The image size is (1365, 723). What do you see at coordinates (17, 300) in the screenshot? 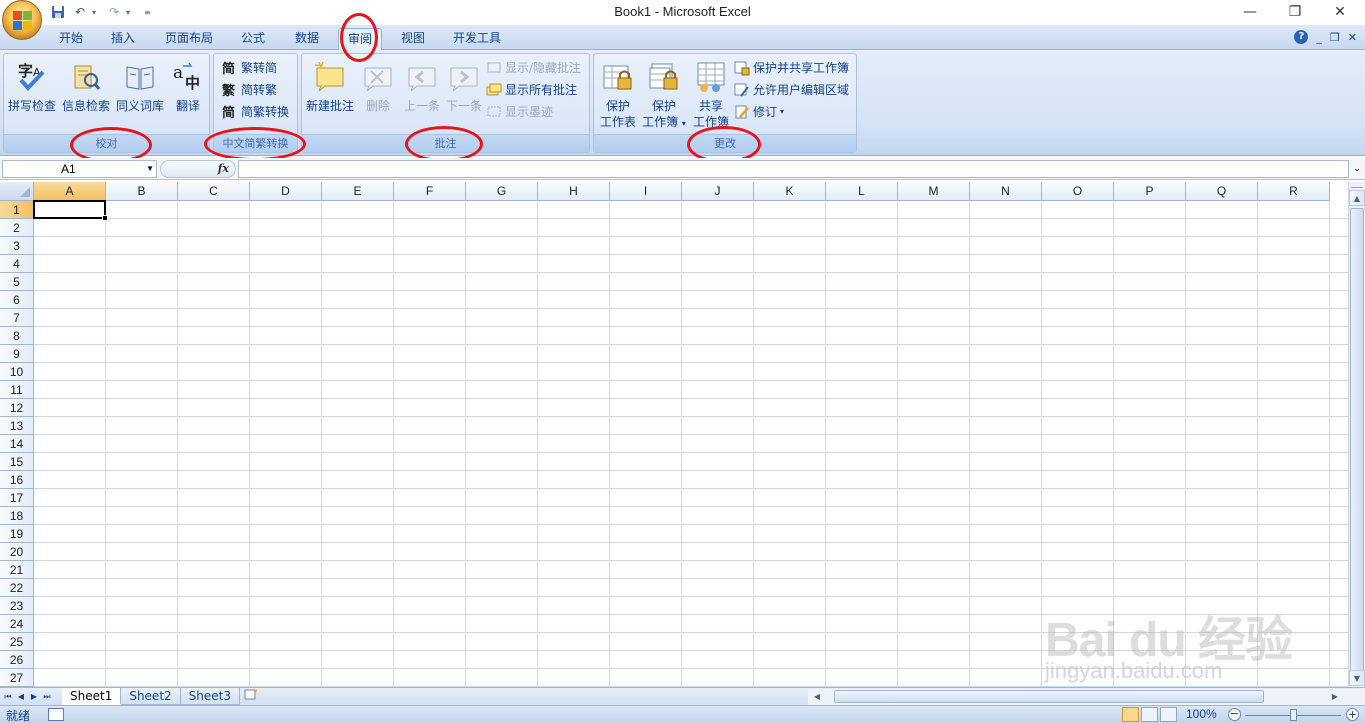
I see `row-header: 6` at bounding box center [17, 300].